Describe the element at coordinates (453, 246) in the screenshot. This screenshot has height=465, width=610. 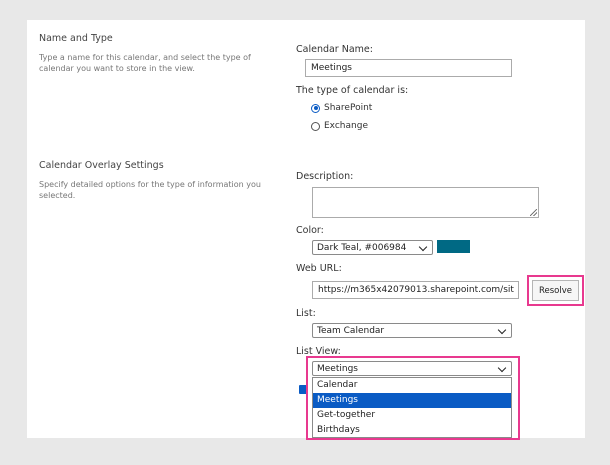
I see `color-swatch` at that location.